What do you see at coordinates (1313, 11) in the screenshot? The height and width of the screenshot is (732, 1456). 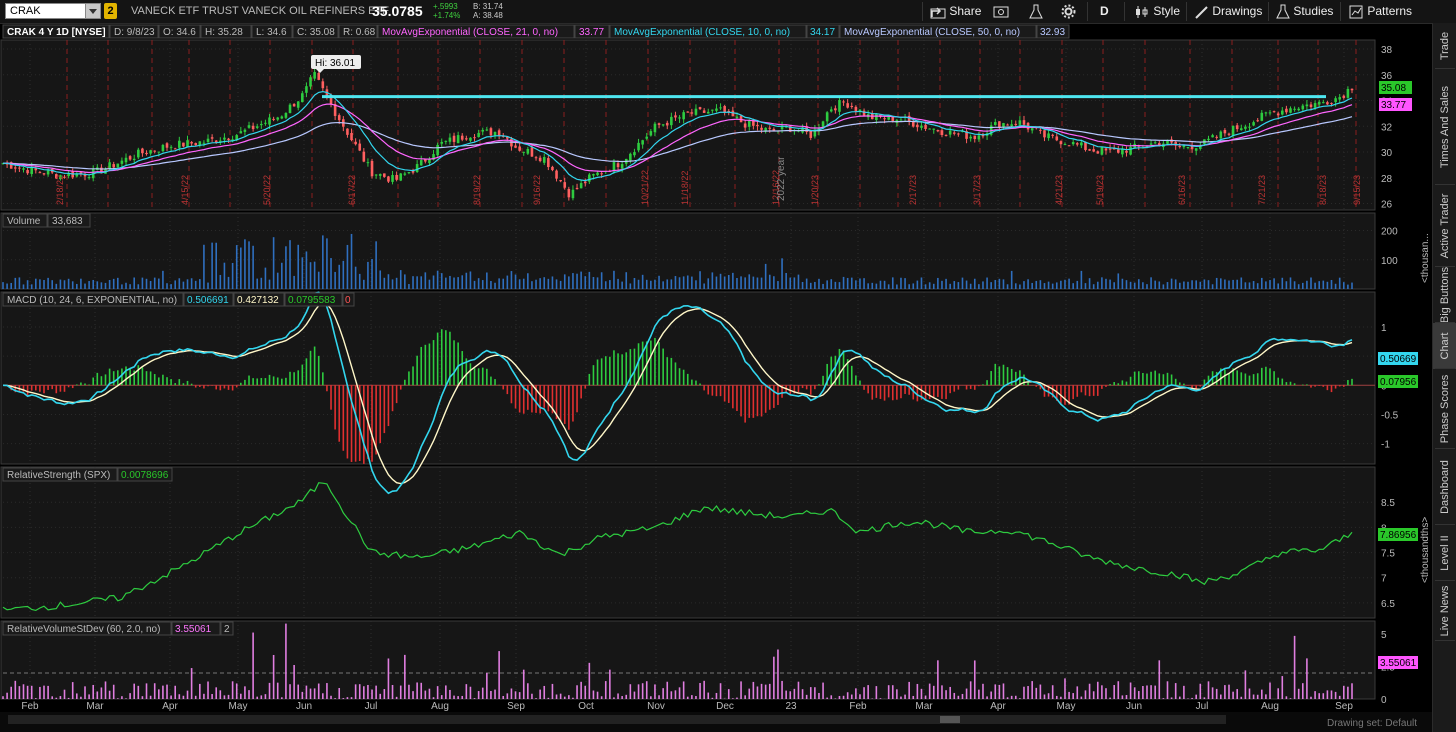 I see `studies-label: Studies` at bounding box center [1313, 11].